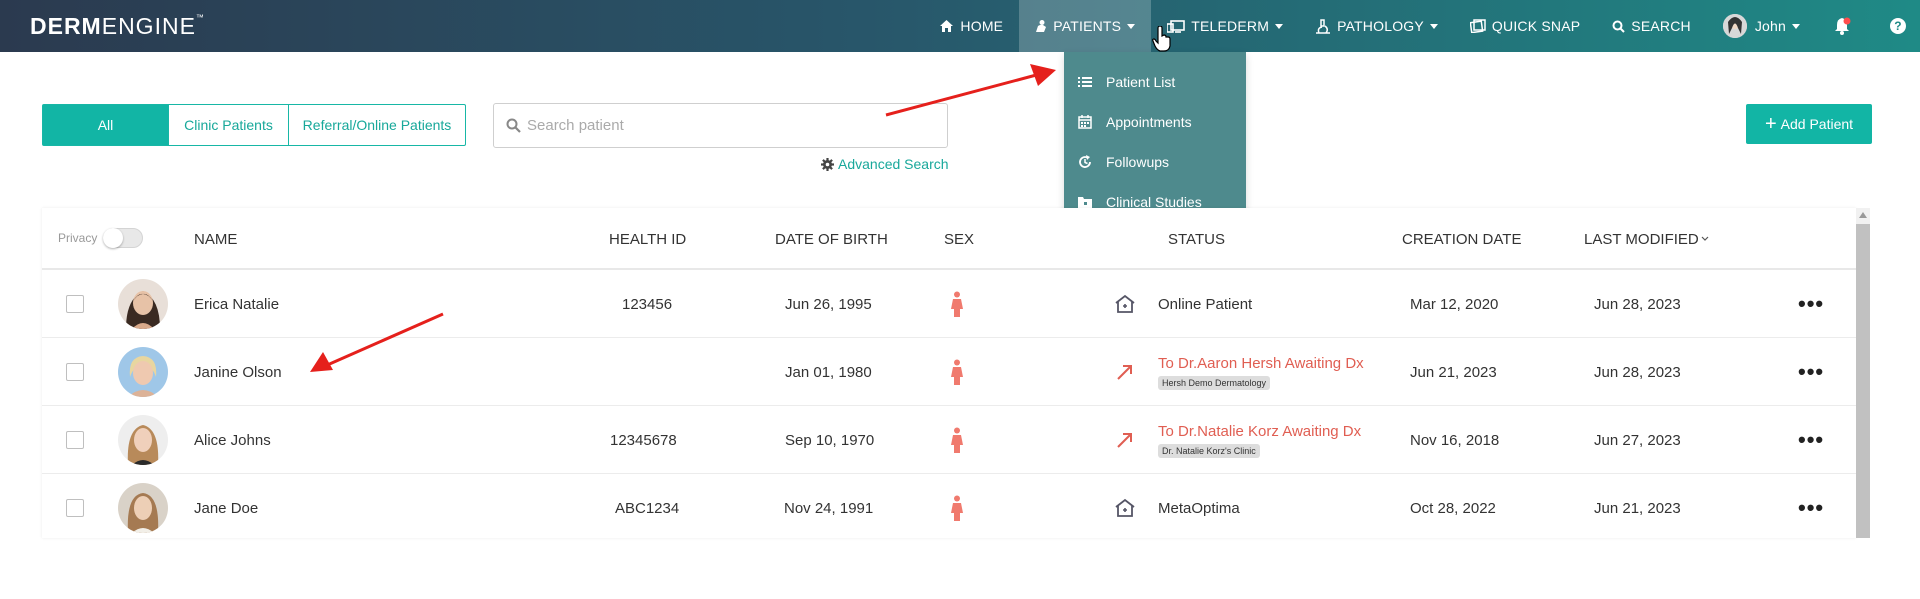 The height and width of the screenshot is (599, 1920). What do you see at coordinates (377, 125) in the screenshot?
I see `tab-referral-online-patients: Referral/Online Patients` at bounding box center [377, 125].